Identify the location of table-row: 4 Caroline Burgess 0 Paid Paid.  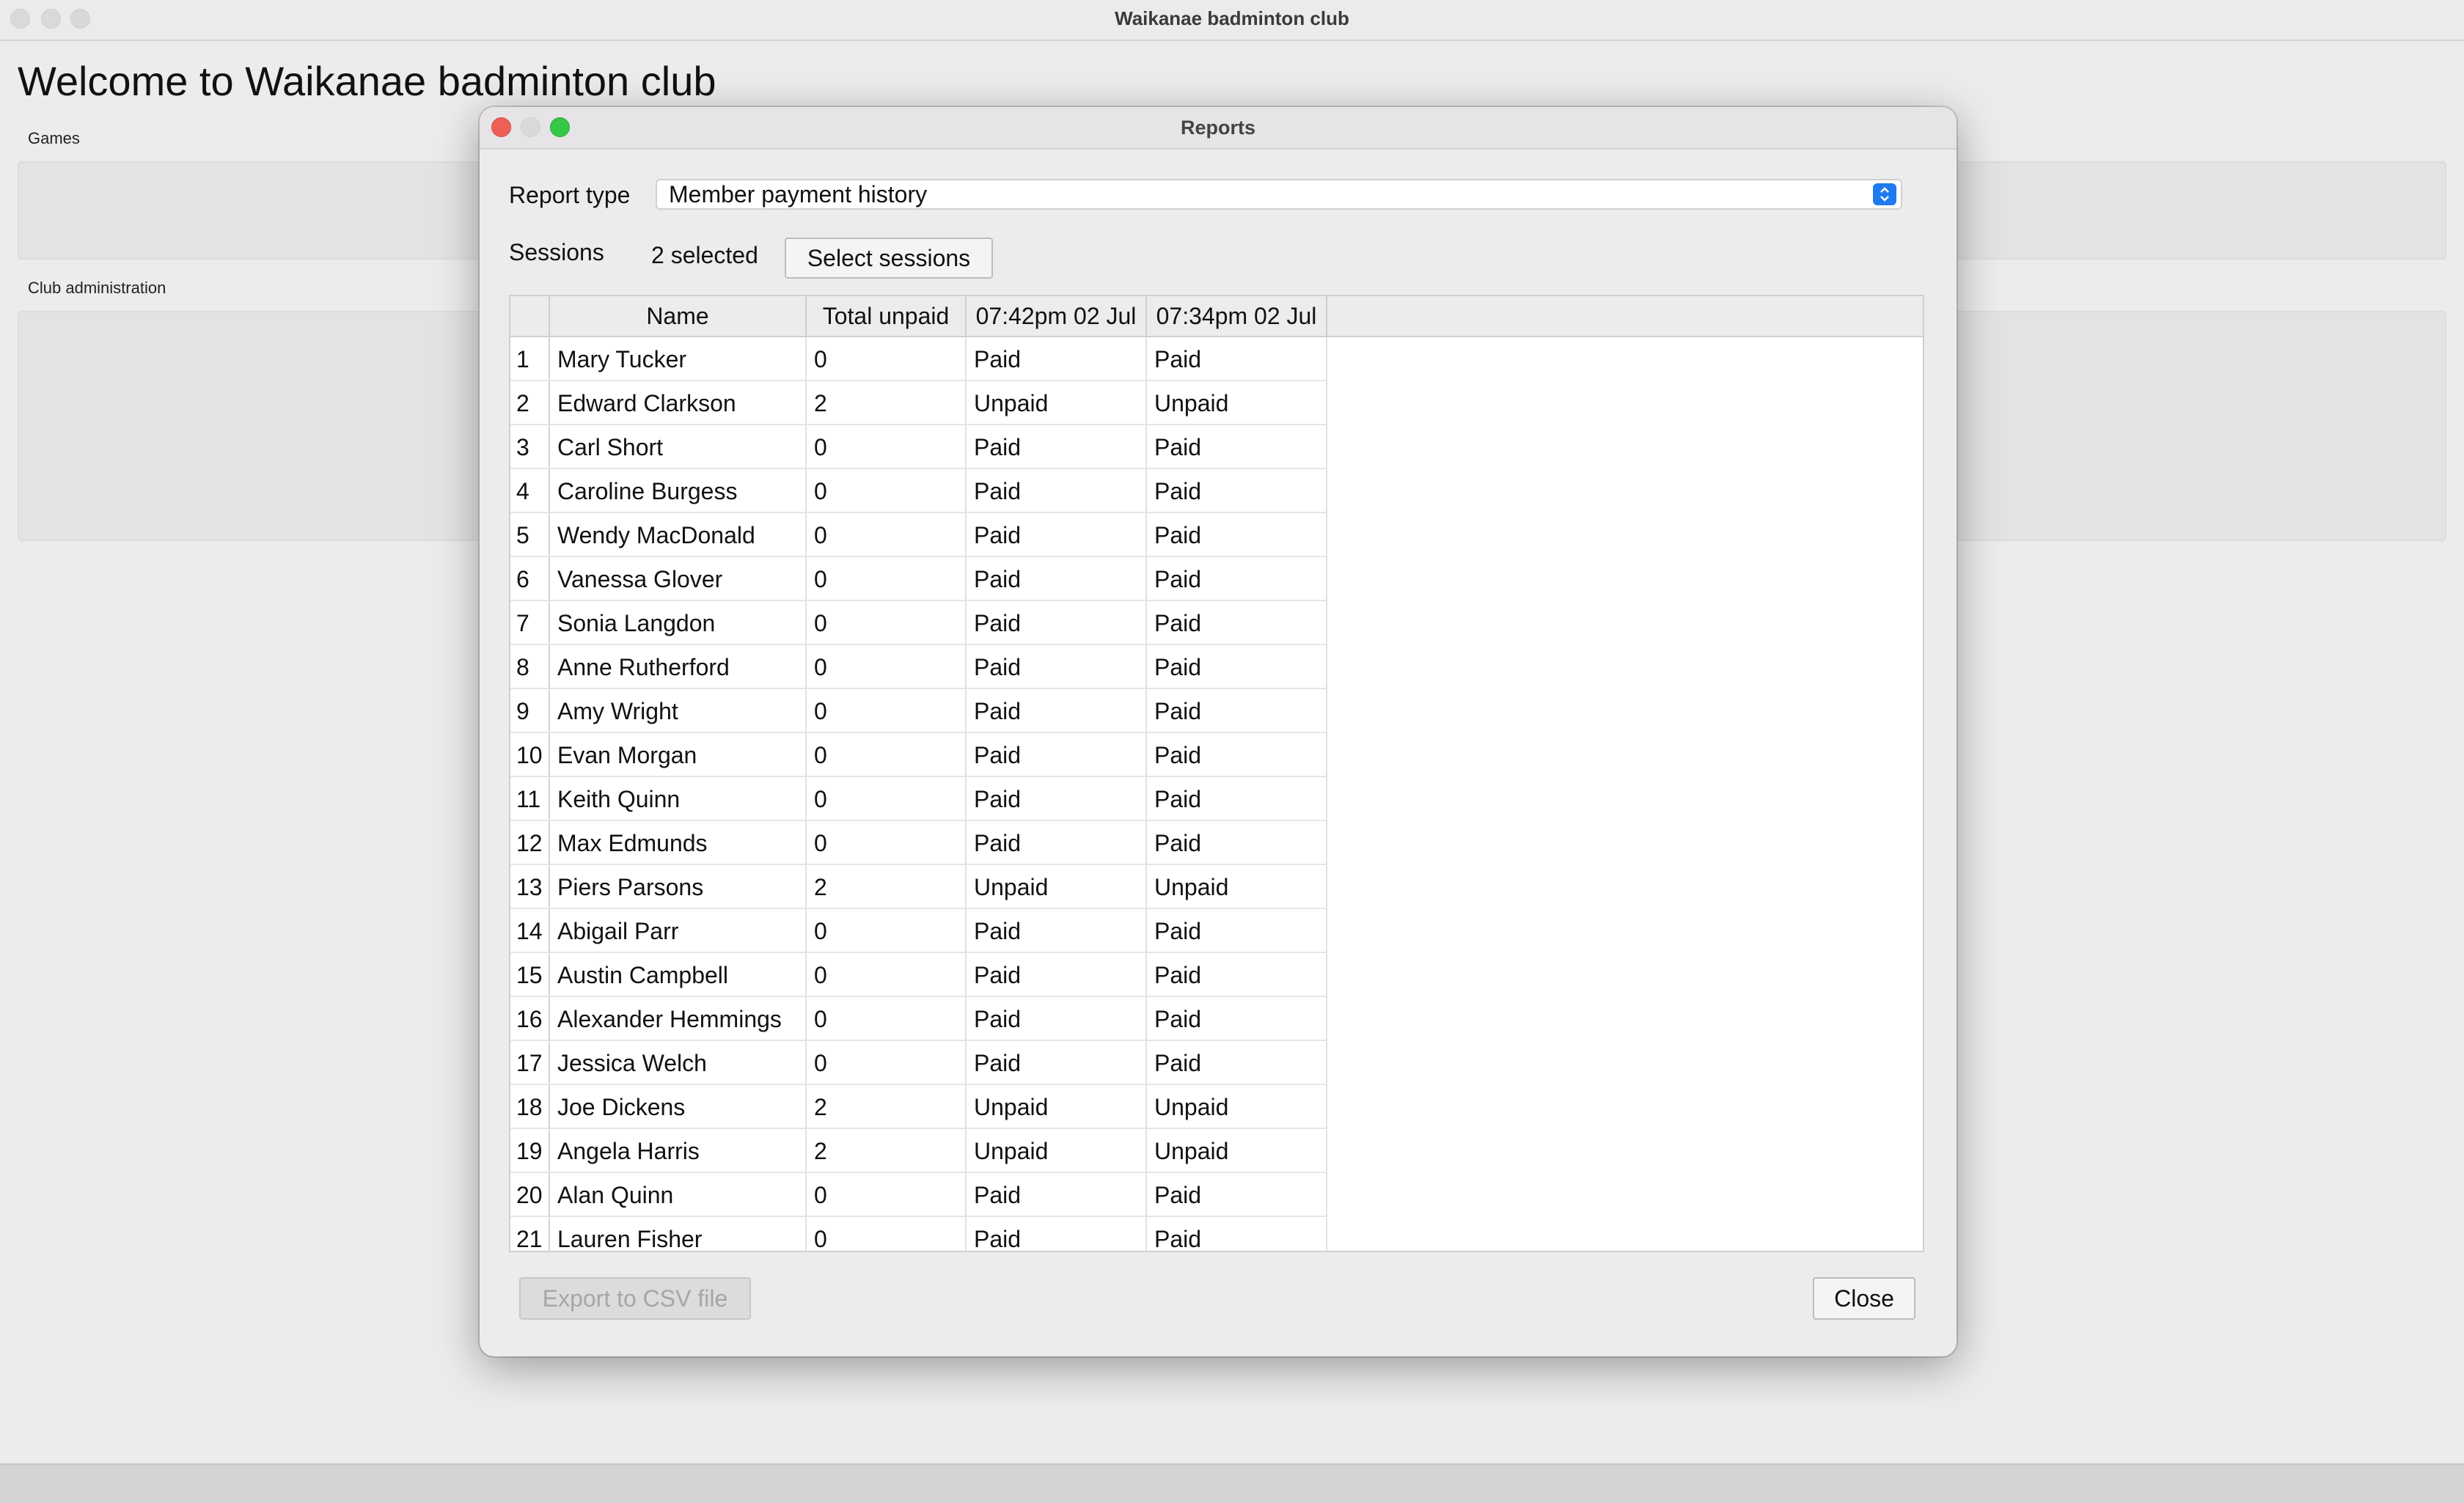
(1216, 491).